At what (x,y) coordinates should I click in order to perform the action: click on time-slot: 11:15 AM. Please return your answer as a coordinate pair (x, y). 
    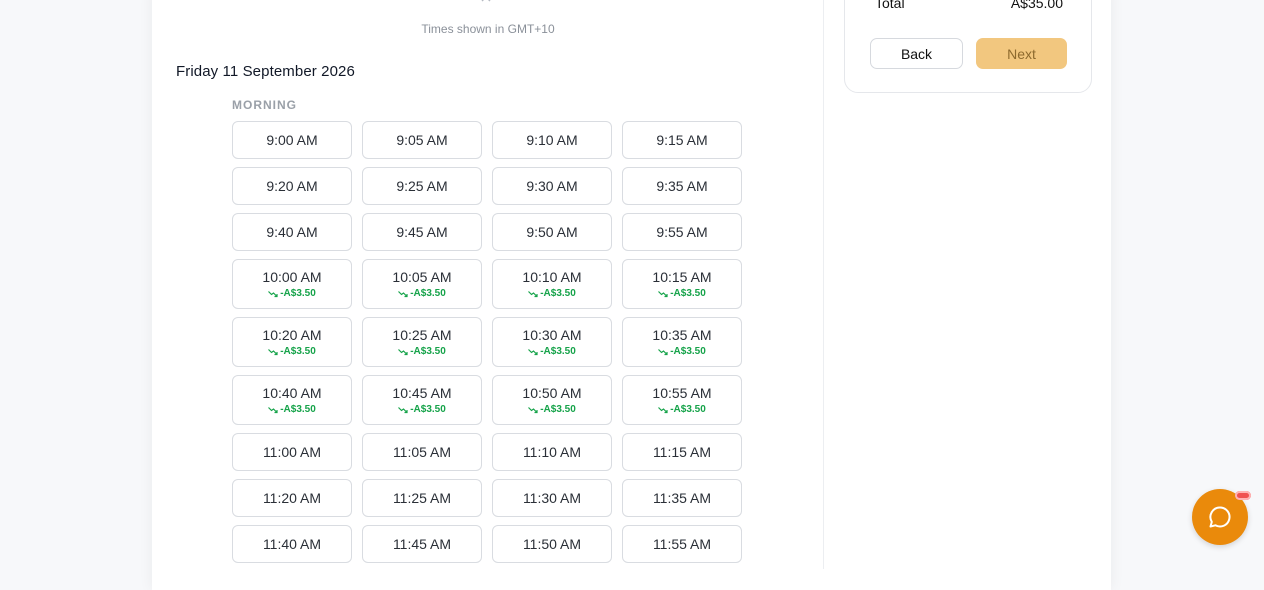
    Looking at the image, I should click on (682, 452).